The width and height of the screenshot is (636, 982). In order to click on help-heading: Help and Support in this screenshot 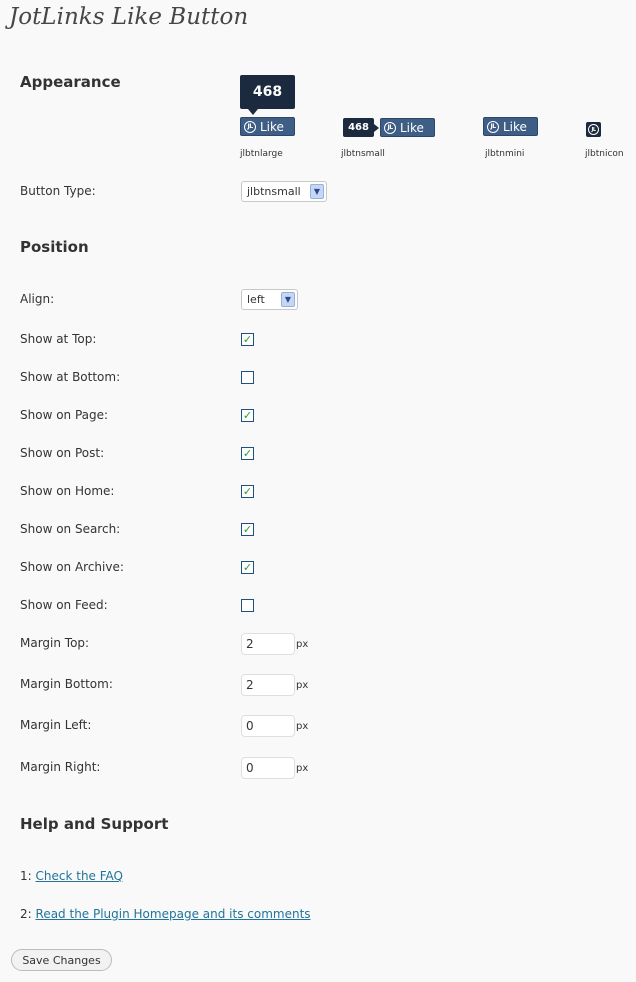, I will do `click(94, 824)`.